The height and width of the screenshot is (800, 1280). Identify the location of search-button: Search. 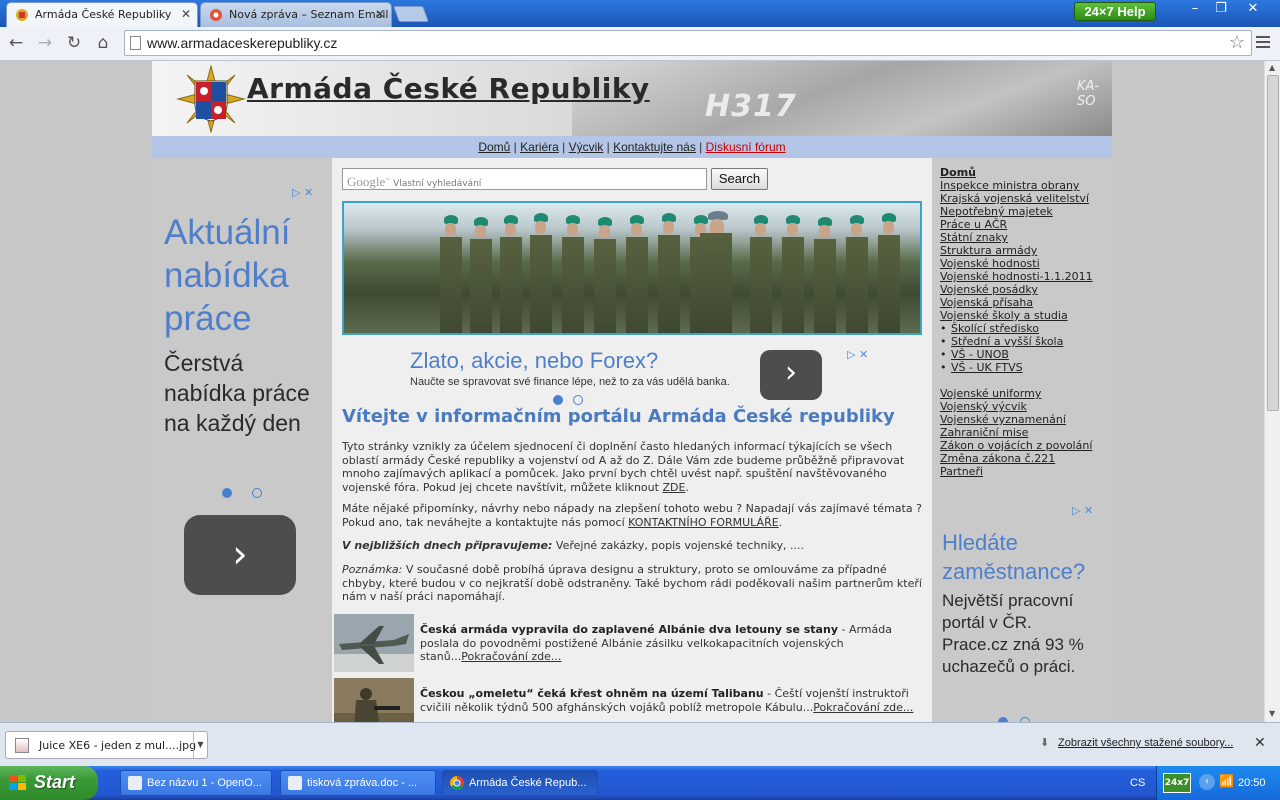
(739, 179).